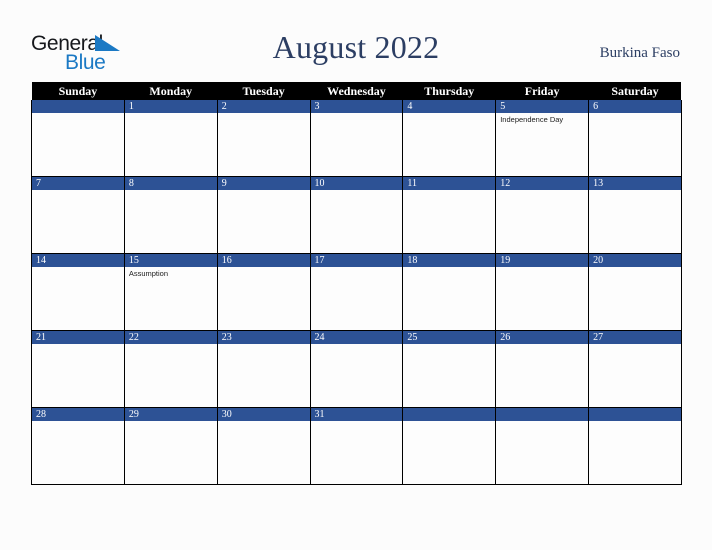 The height and width of the screenshot is (550, 712). Describe the element at coordinates (78, 215) in the screenshot. I see `day-cell: 7` at that location.